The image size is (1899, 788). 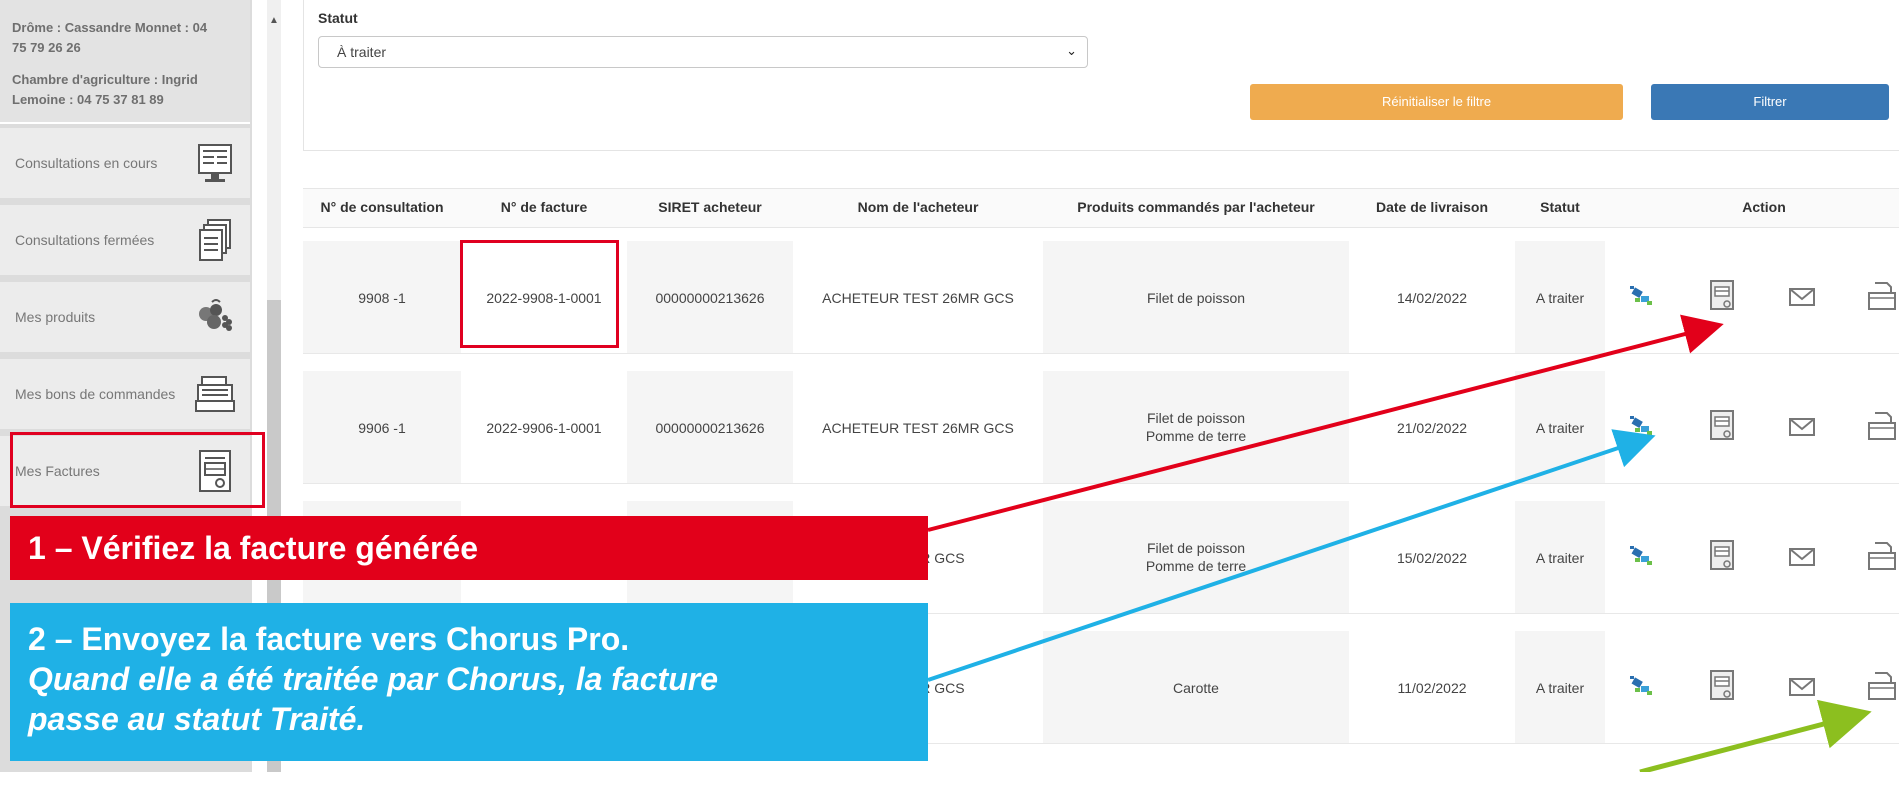 What do you see at coordinates (338, 18) in the screenshot?
I see `statut-label: Statut` at bounding box center [338, 18].